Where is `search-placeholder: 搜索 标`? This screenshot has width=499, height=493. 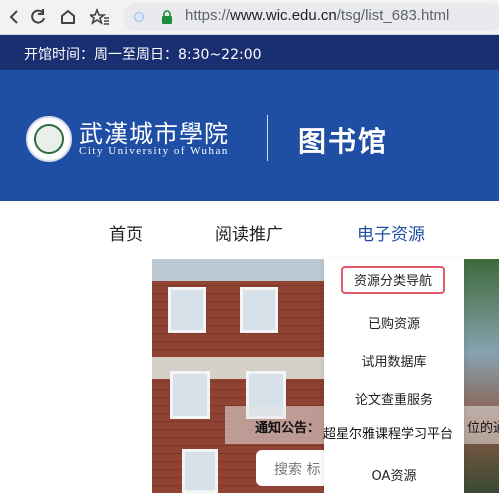 search-placeholder: 搜索 标 is located at coordinates (297, 470).